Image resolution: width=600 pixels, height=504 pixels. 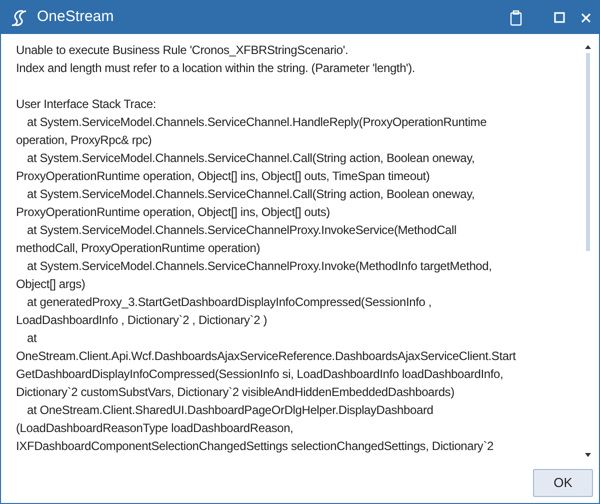 What do you see at coordinates (182, 50) in the screenshot?
I see `error-message: Unable to execute Business Rule 'Cronos_XFBRStringScenario'.` at bounding box center [182, 50].